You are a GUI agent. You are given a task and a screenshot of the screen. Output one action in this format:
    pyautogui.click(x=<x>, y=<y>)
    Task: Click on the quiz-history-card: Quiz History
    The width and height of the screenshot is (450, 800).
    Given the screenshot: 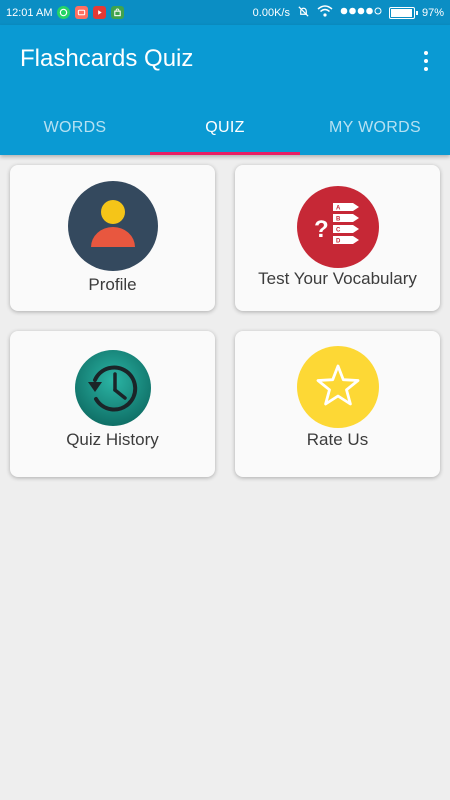 What is the action you would take?
    pyautogui.click(x=112, y=404)
    